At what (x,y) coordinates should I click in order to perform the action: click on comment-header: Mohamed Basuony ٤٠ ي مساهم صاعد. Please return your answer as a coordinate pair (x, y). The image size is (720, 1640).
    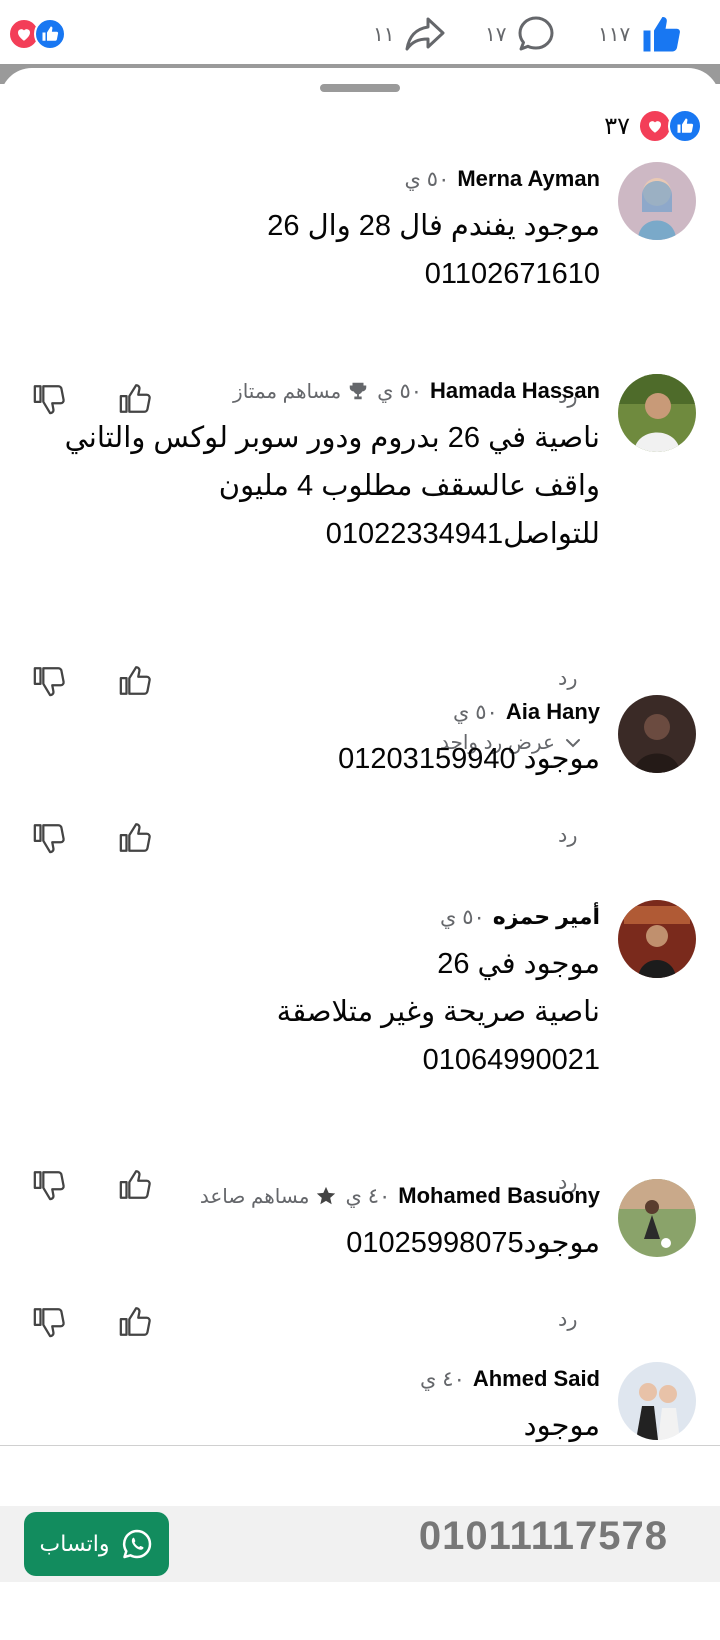
    Looking at the image, I should click on (400, 1196).